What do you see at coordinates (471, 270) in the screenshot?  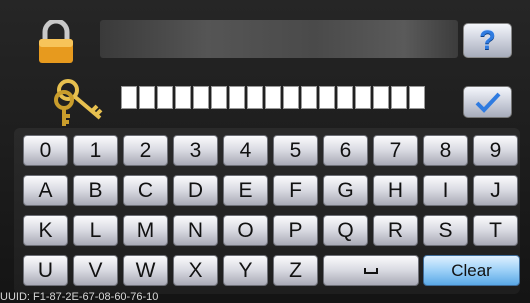 I see `clear-button: Clear` at bounding box center [471, 270].